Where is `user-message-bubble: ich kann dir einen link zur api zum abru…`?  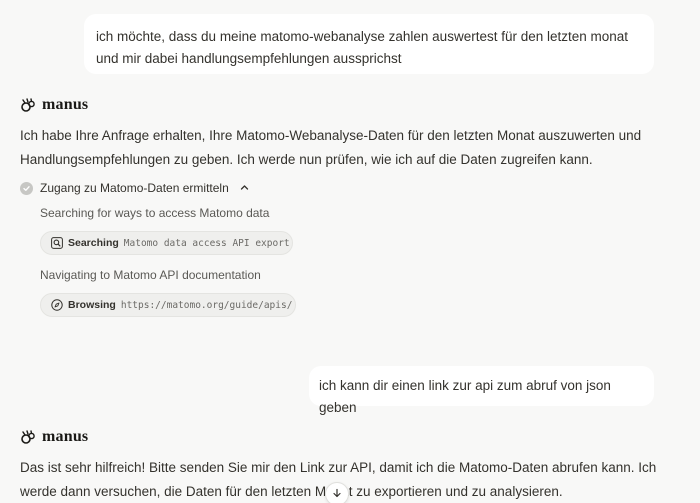 user-message-bubble: ich kann dir einen link zur api zum abru… is located at coordinates (481, 390).